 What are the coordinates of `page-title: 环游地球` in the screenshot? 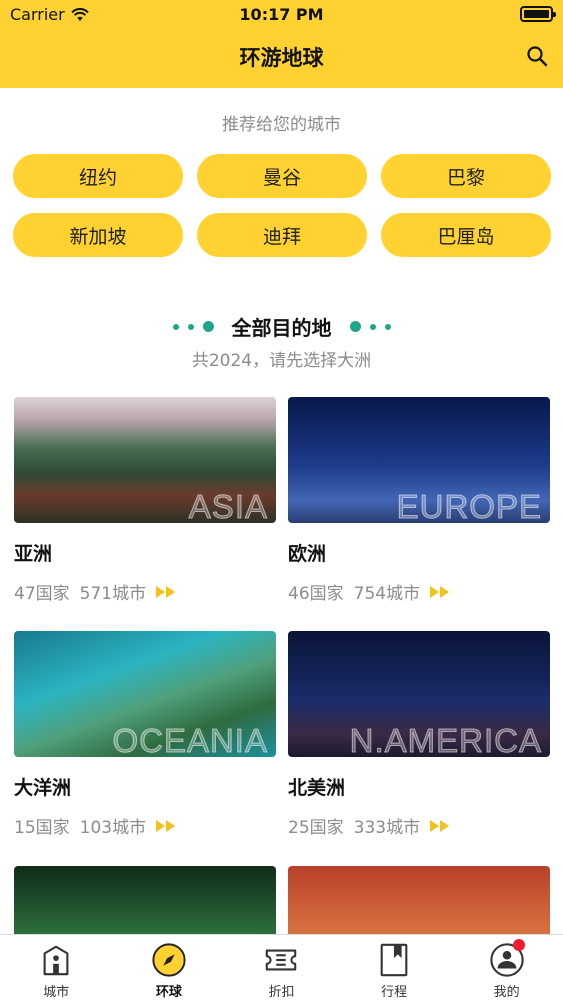 It's located at (281, 58).